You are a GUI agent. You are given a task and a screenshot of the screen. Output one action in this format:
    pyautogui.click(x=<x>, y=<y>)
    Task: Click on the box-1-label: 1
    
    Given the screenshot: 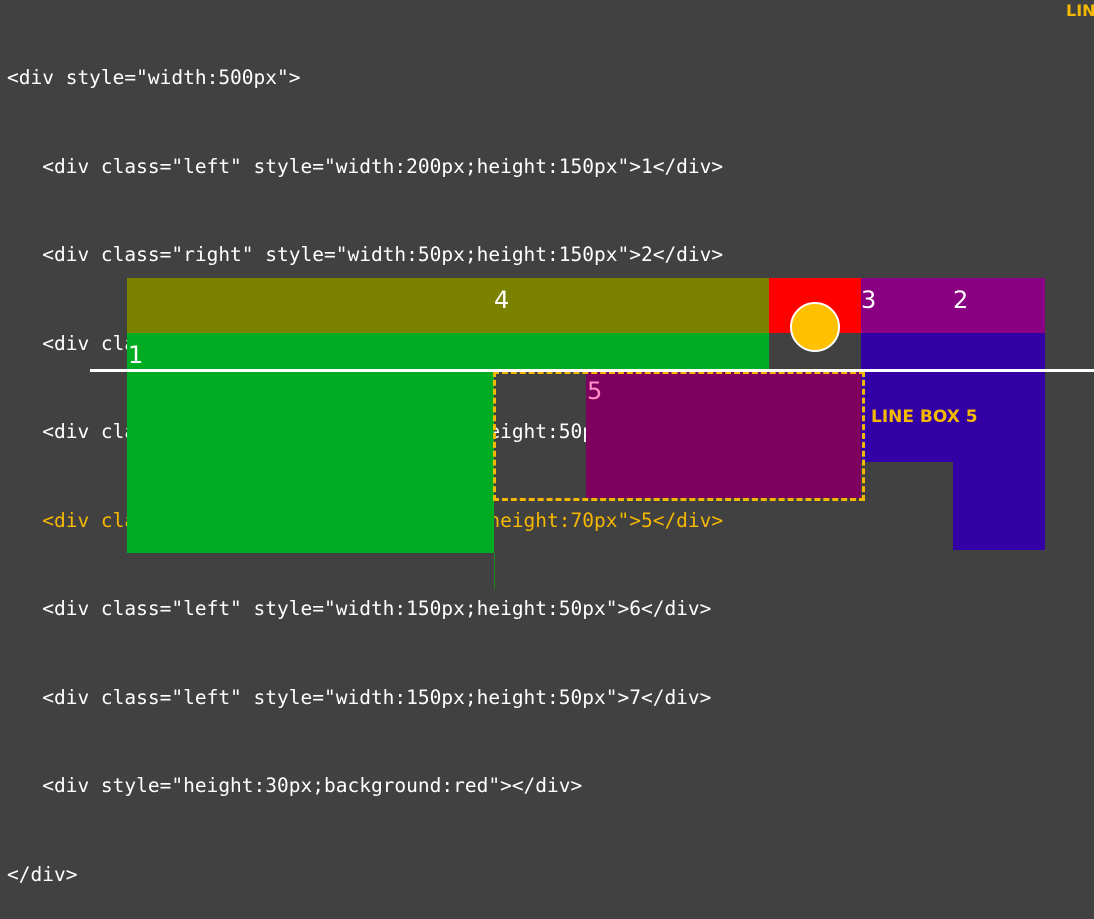 What is the action you would take?
    pyautogui.click(x=136, y=355)
    